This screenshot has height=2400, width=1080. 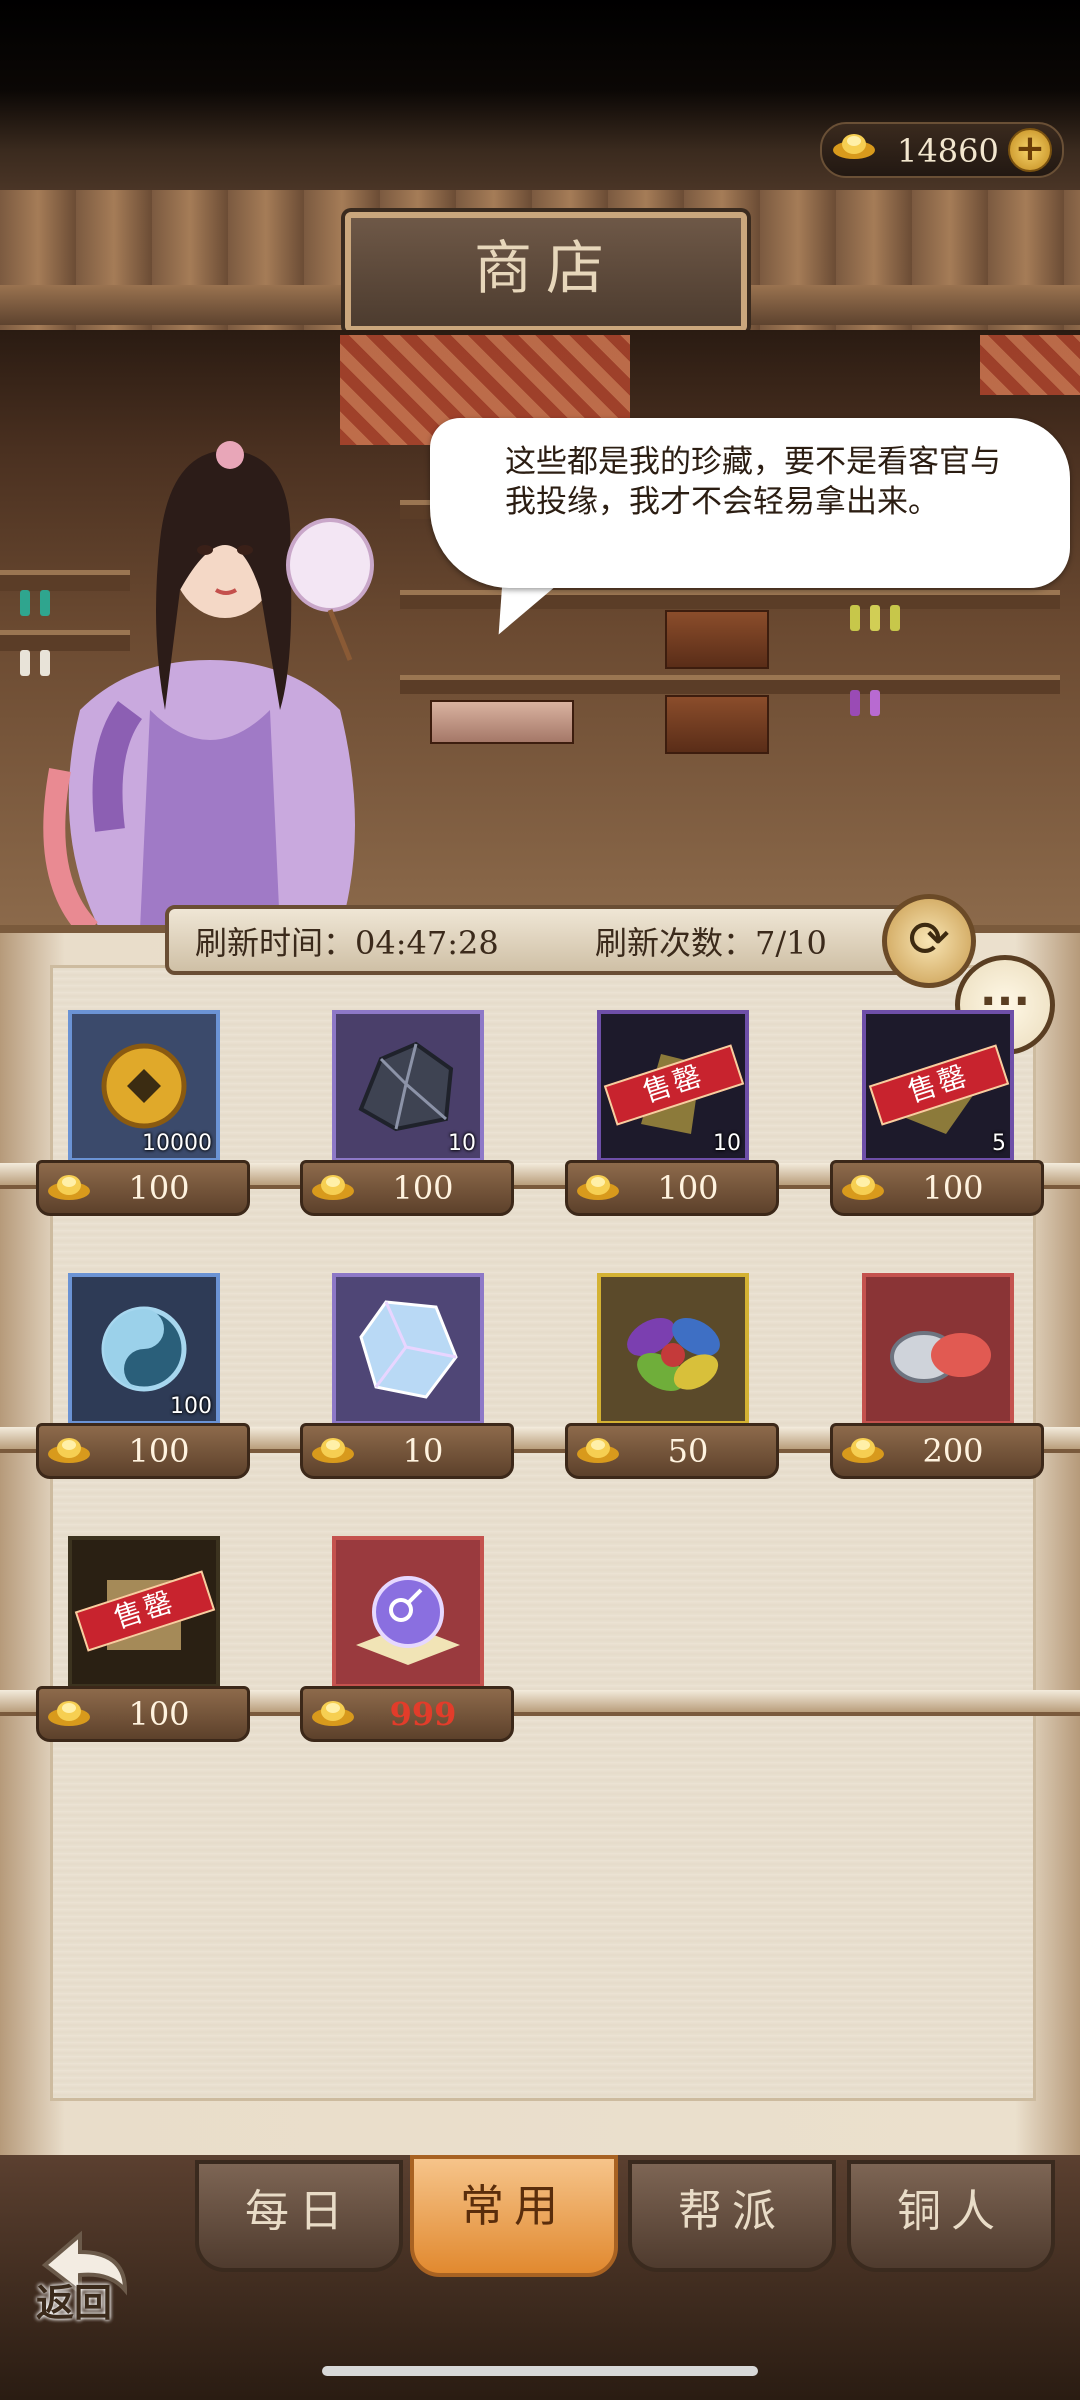 I want to click on price-bar: 50, so click(x=672, y=1451).